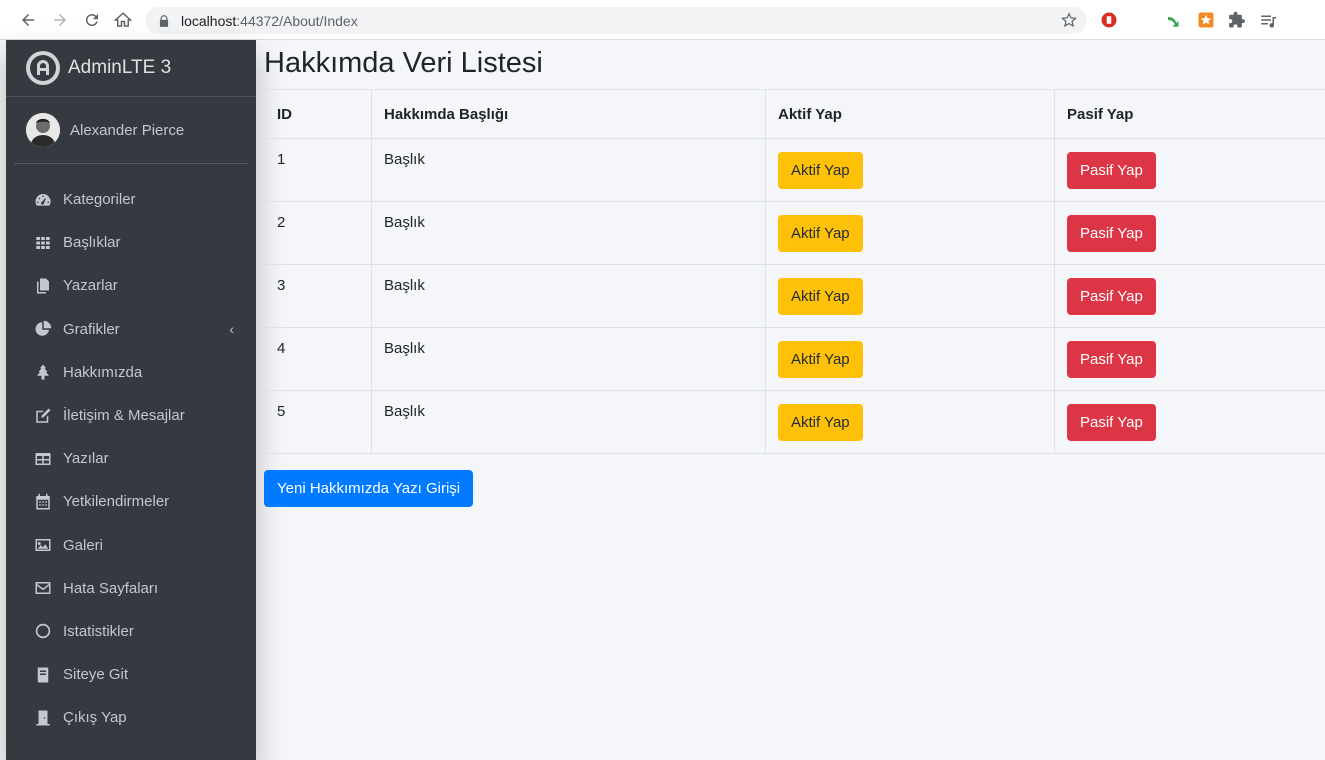  I want to click on envelope-icon, so click(43, 588).